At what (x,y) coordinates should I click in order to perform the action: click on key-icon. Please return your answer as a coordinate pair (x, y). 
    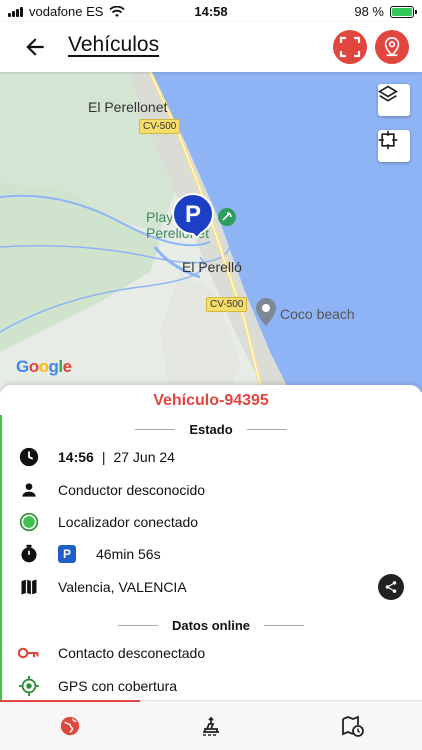
    Looking at the image, I should click on (29, 653).